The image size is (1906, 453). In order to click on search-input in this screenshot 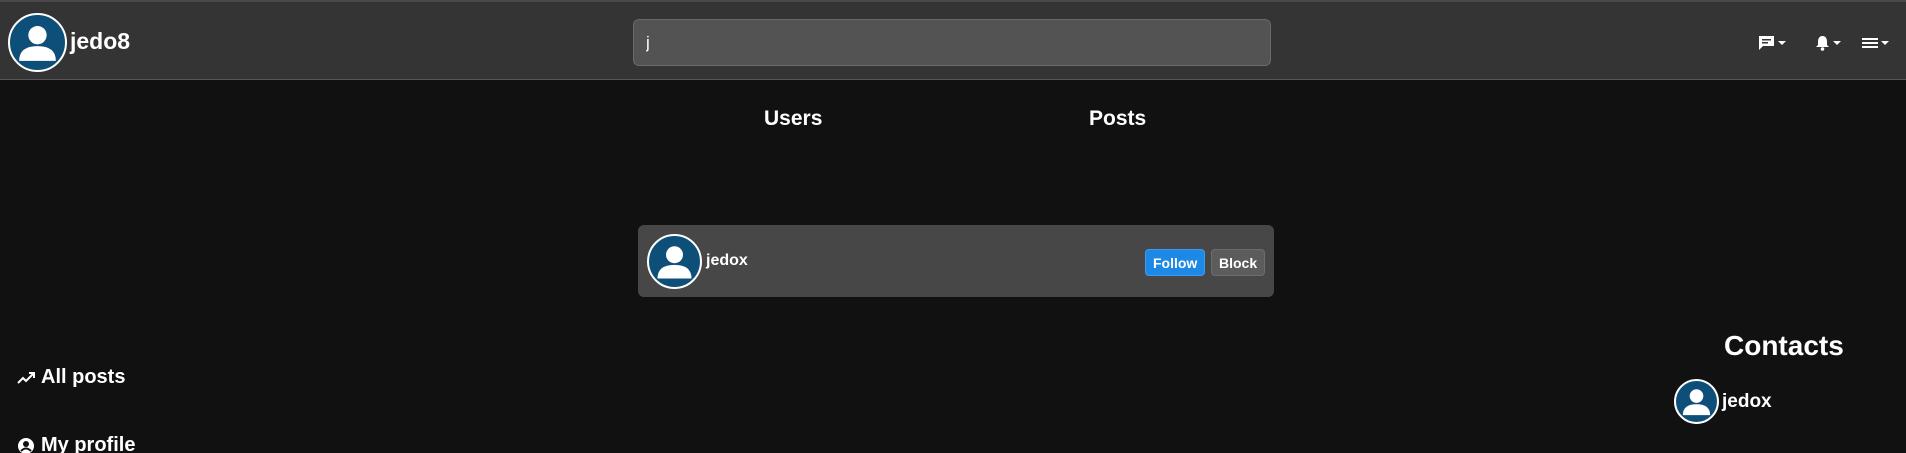, I will do `click(952, 42)`.